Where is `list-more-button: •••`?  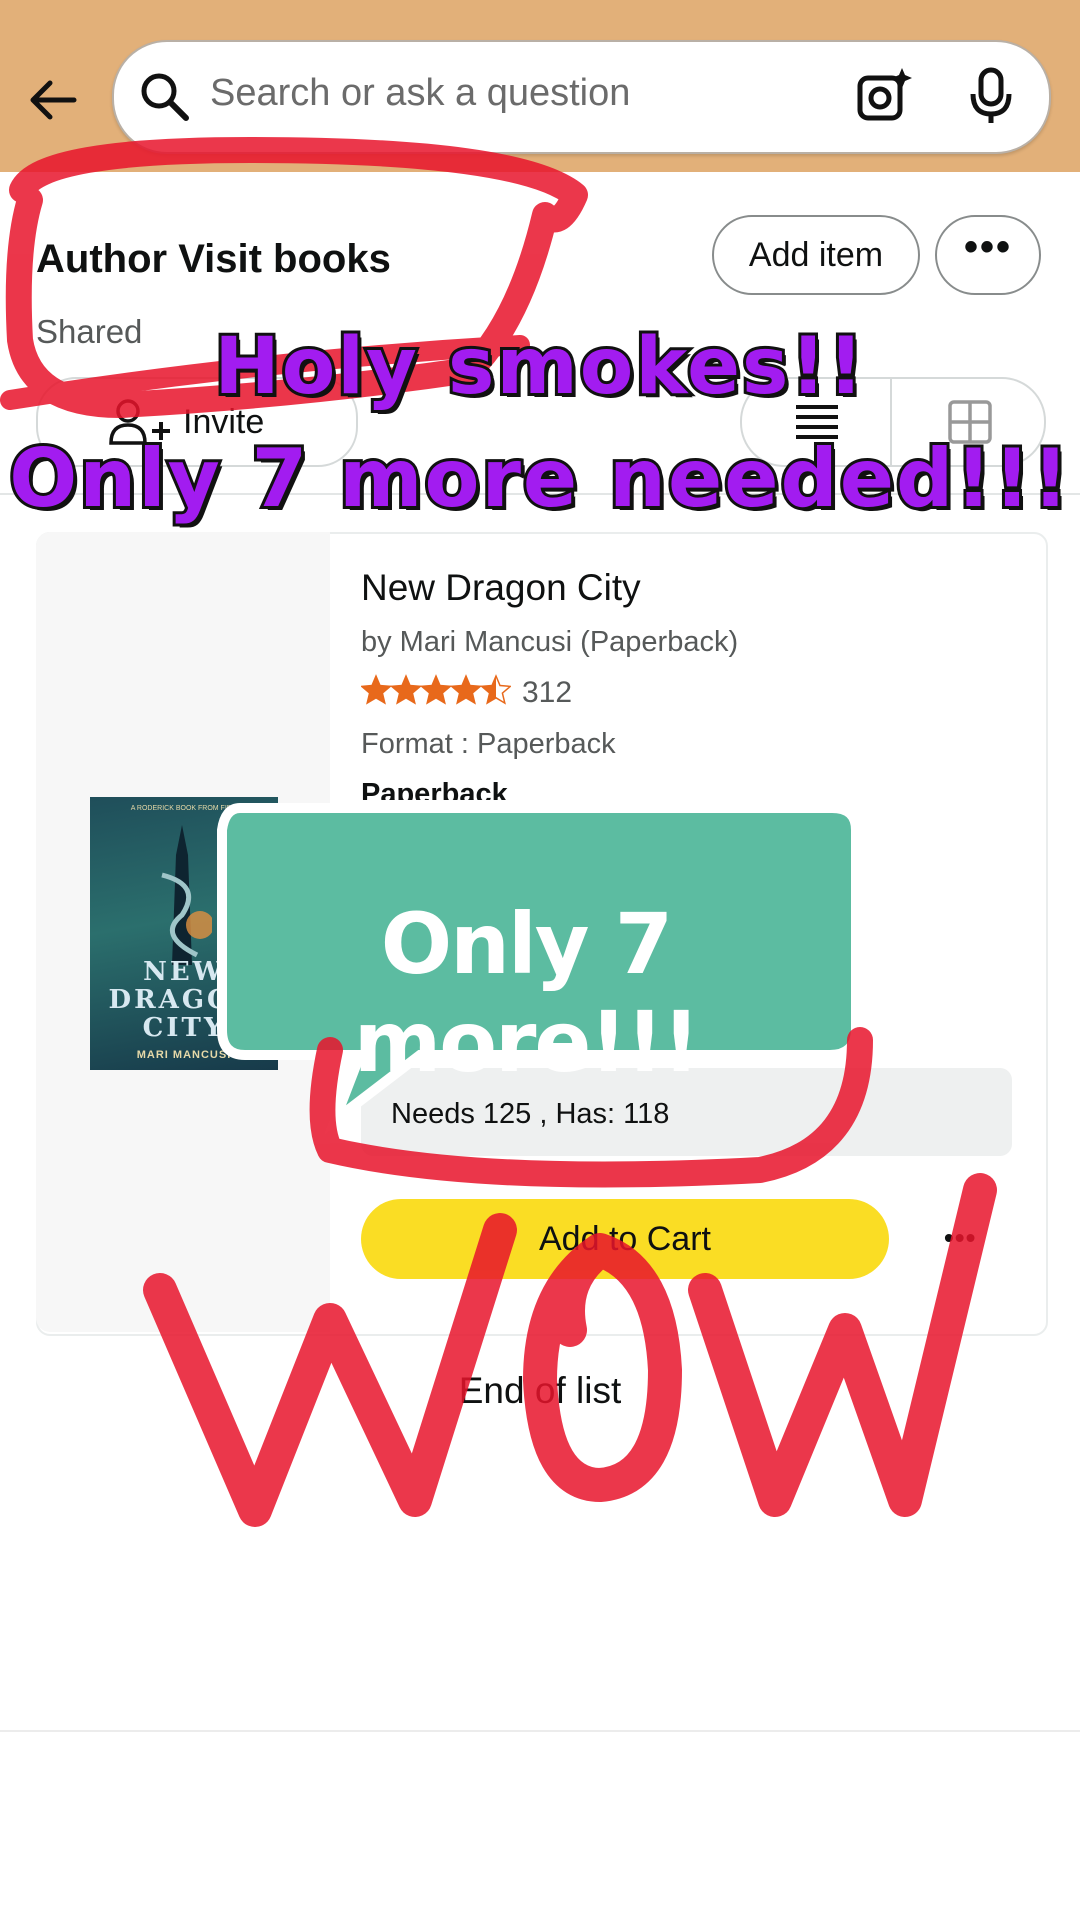
list-more-button: ••• is located at coordinates (988, 255).